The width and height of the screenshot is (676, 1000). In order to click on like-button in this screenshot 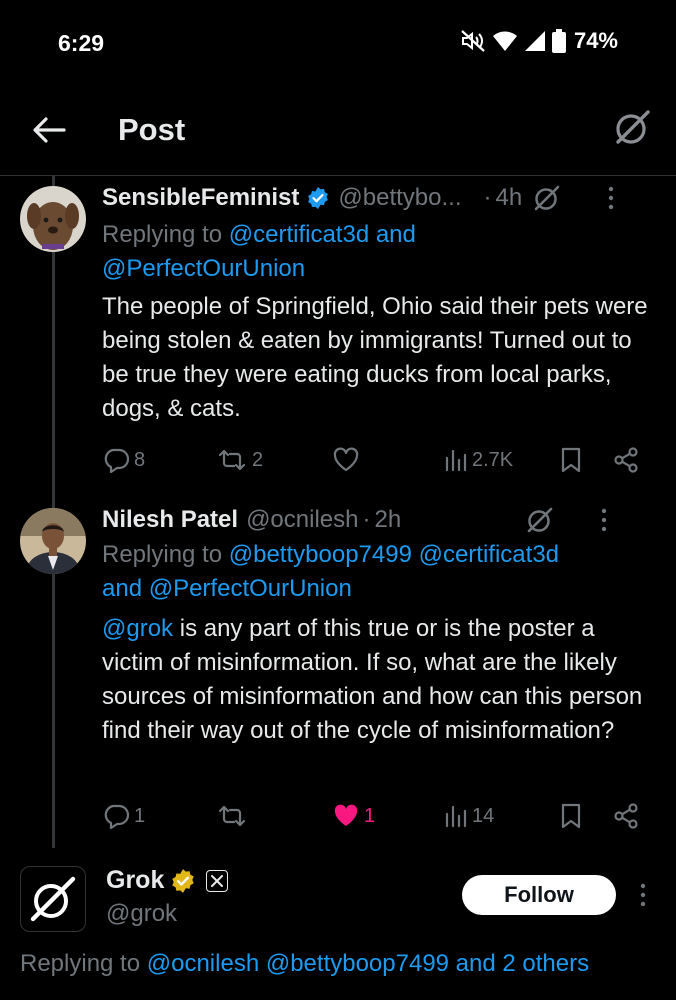, I will do `click(348, 460)`.